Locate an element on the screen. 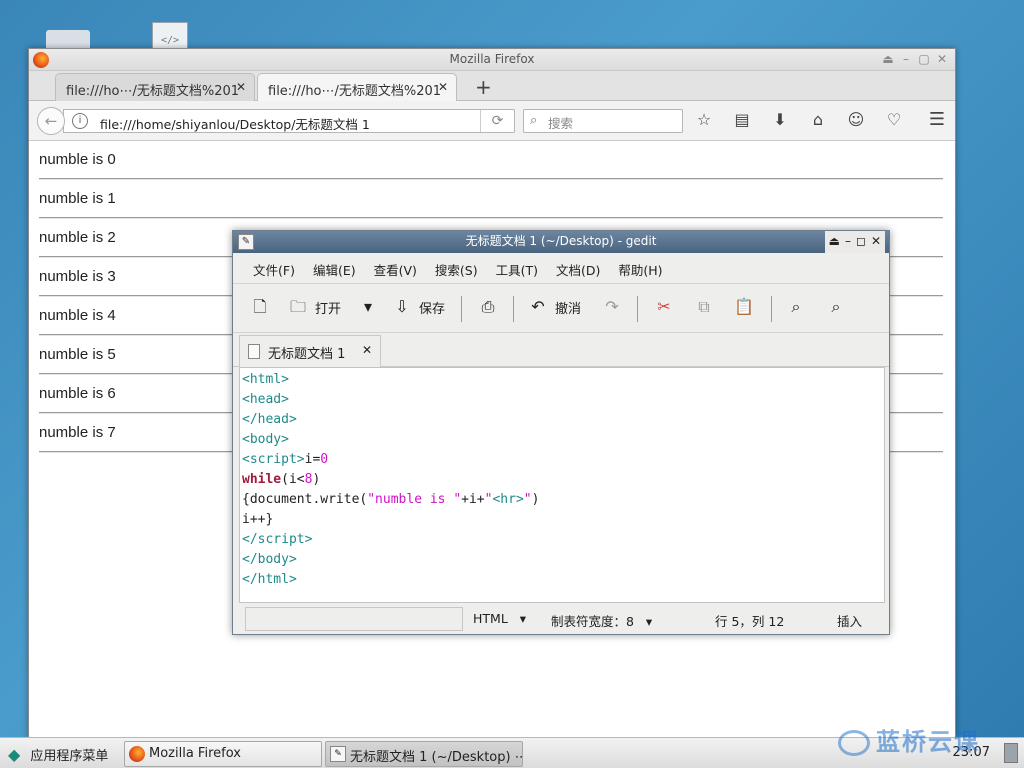 Image resolution: width=1024 pixels, height=768 pixels. hello-icon: ☺ is located at coordinates (856, 119).